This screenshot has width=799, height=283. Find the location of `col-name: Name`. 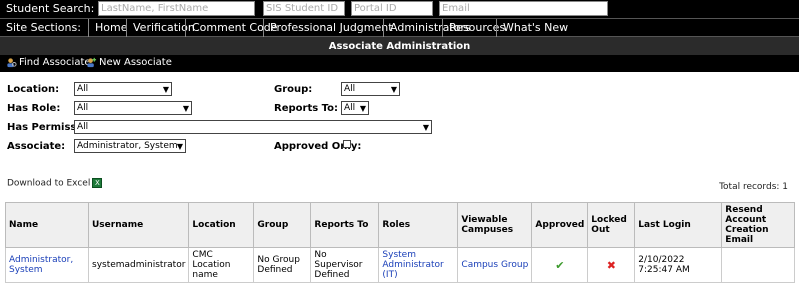

col-name: Name is located at coordinates (47, 225).